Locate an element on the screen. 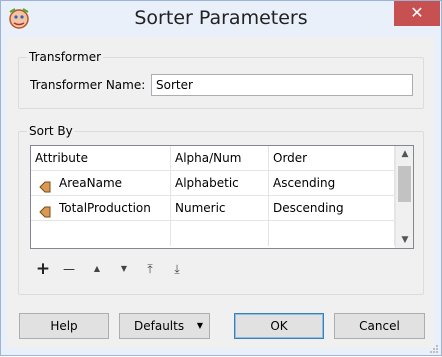 The width and height of the screenshot is (442, 357). vertical-scrollbar: ▲ ▼ is located at coordinates (404, 197).